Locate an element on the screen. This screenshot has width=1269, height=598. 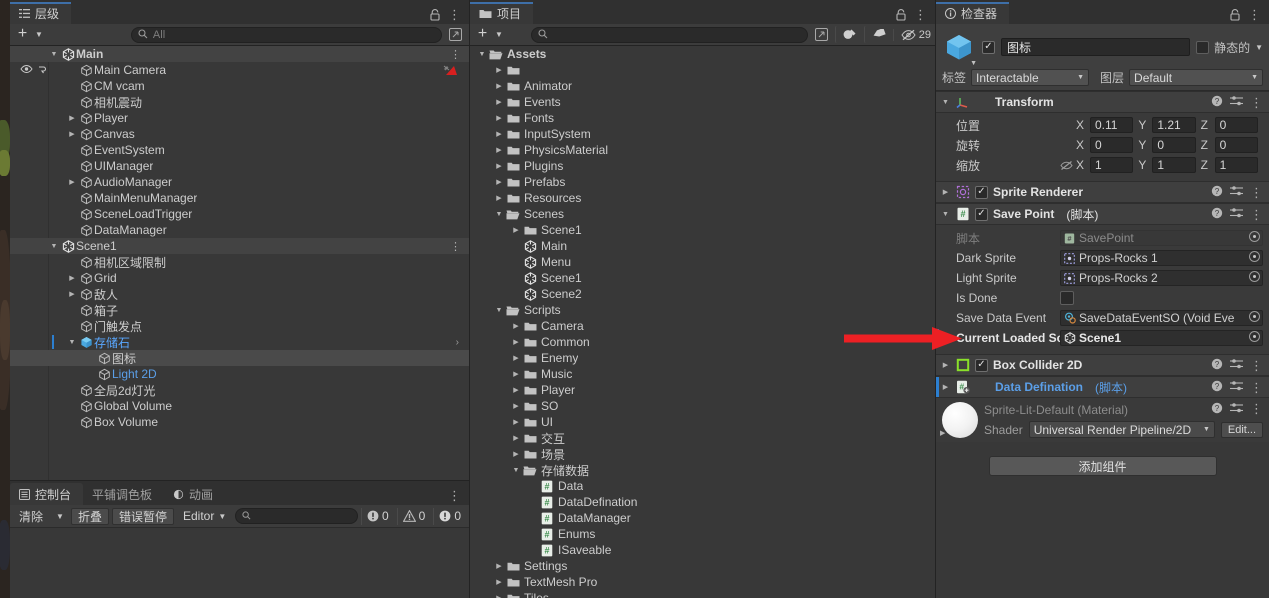
collapse-button: 折叠 is located at coordinates (89, 516).